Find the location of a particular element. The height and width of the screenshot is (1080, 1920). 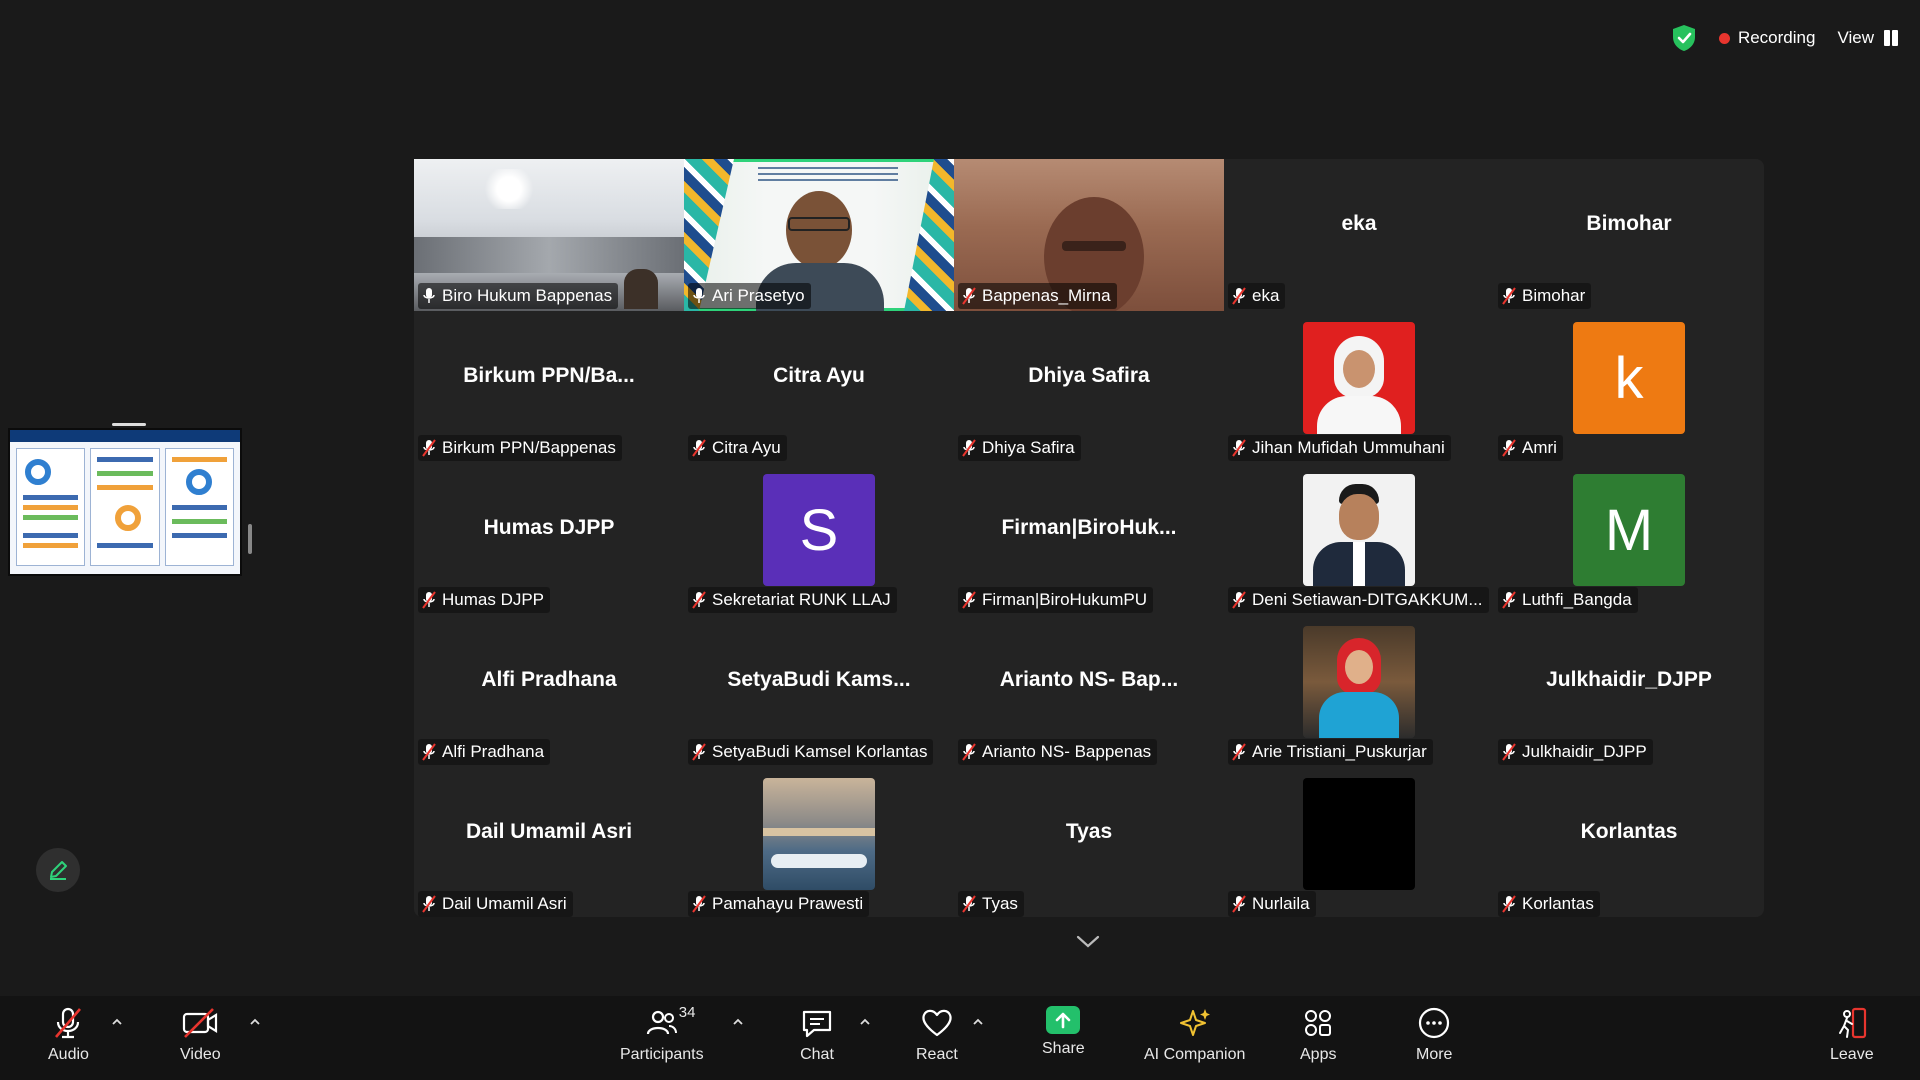

participant-tile: Citra Ayu Citra Ayu is located at coordinates (819, 387).